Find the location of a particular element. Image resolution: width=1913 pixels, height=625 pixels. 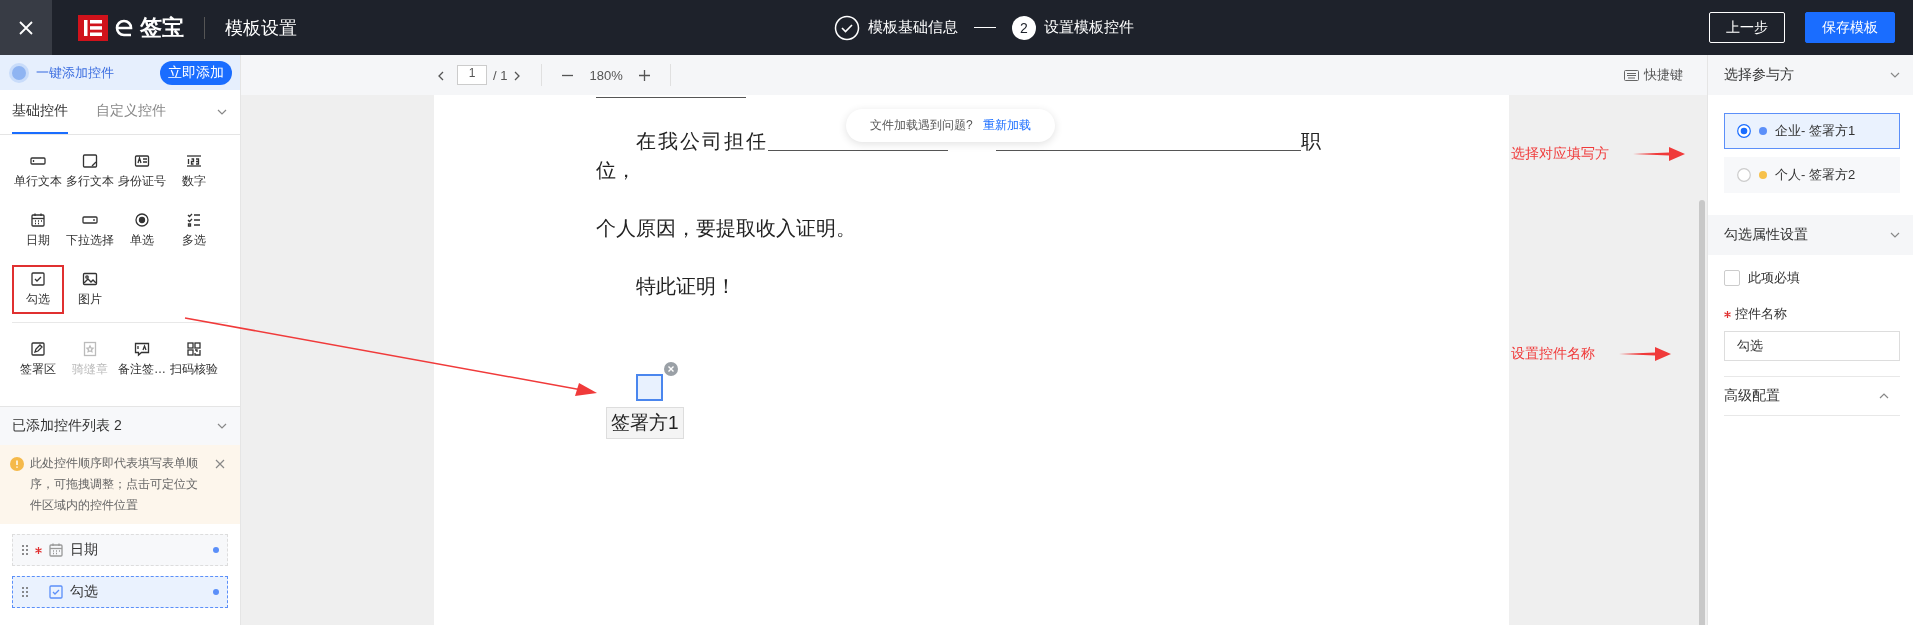

document-text: 特此证明！ is located at coordinates (685, 286).